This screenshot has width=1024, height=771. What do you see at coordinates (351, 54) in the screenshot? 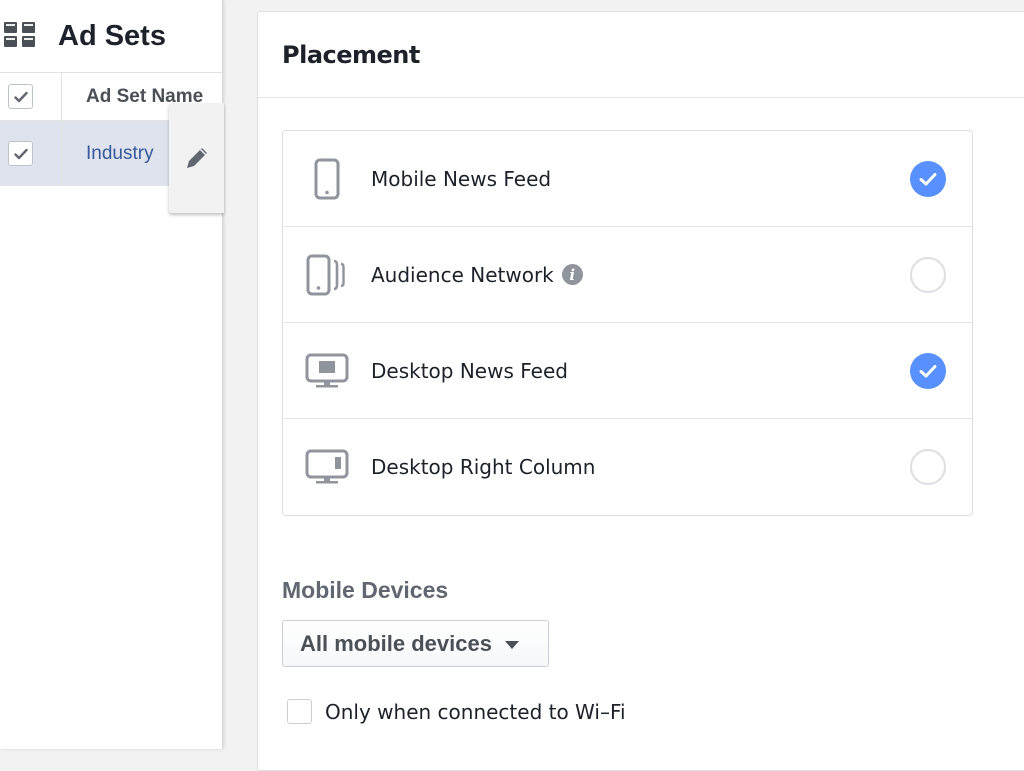
I see `placement-title: Placement` at bounding box center [351, 54].